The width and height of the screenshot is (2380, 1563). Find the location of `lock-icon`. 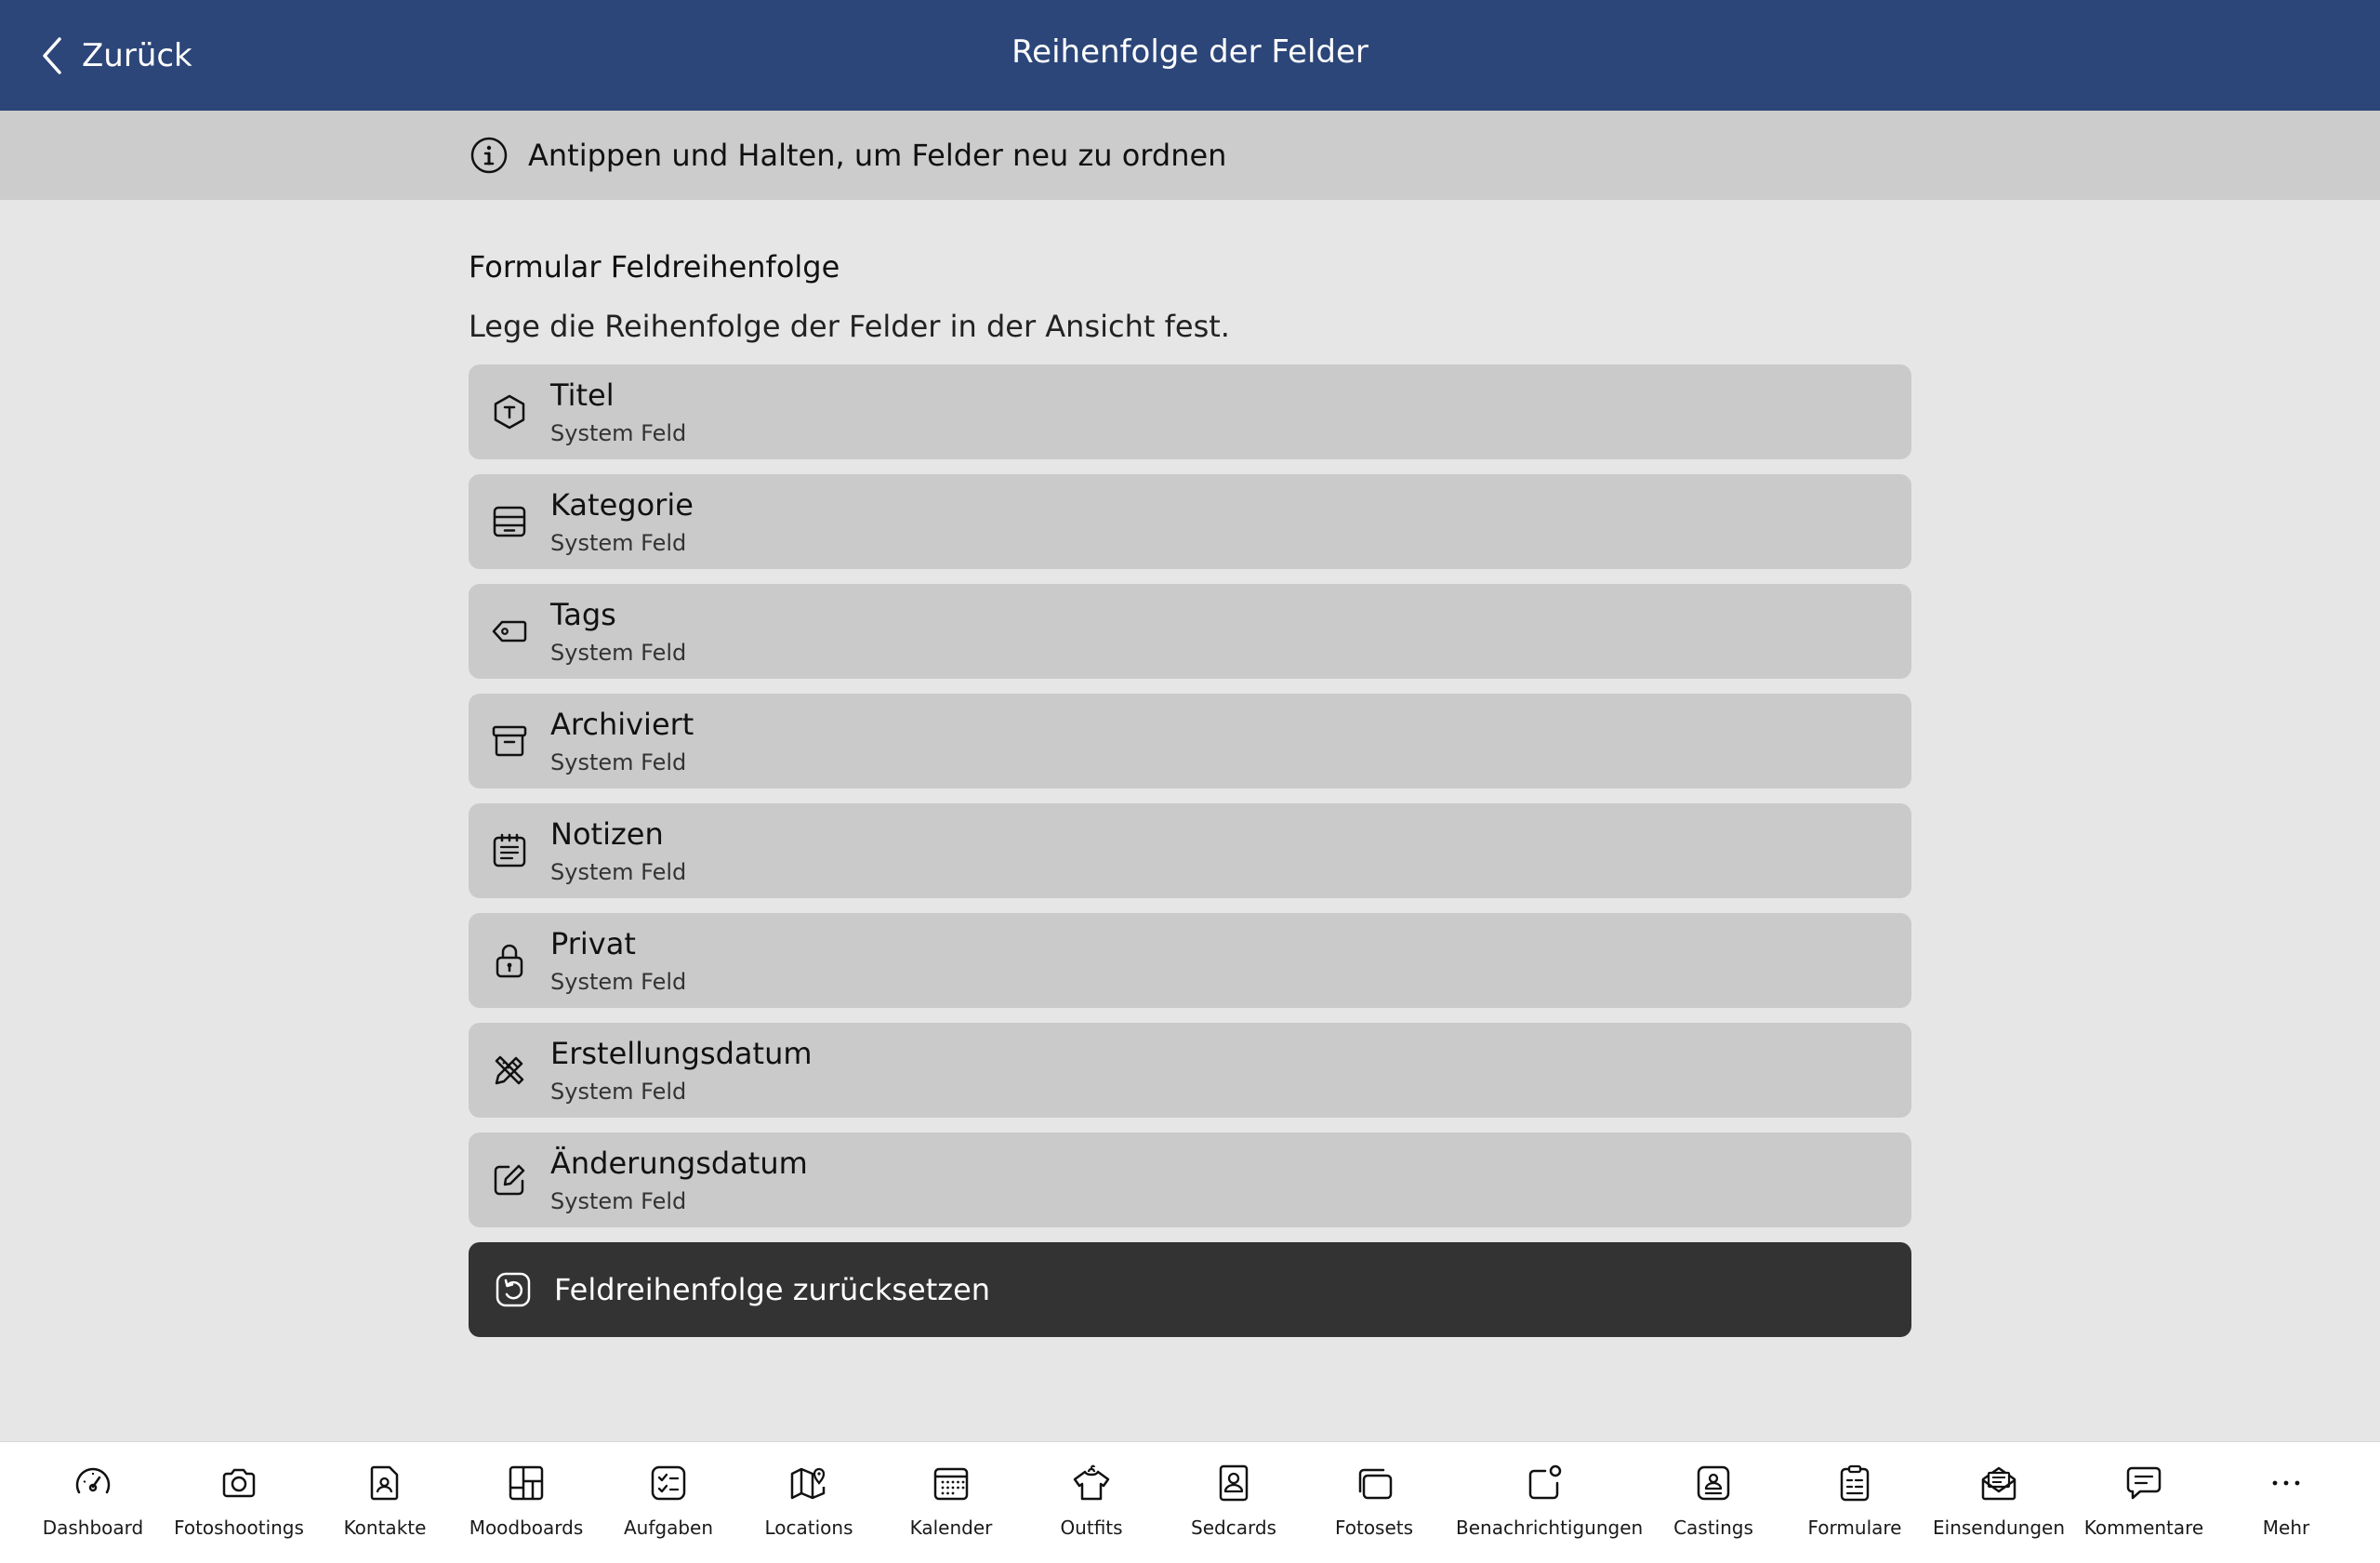

lock-icon is located at coordinates (509, 961).